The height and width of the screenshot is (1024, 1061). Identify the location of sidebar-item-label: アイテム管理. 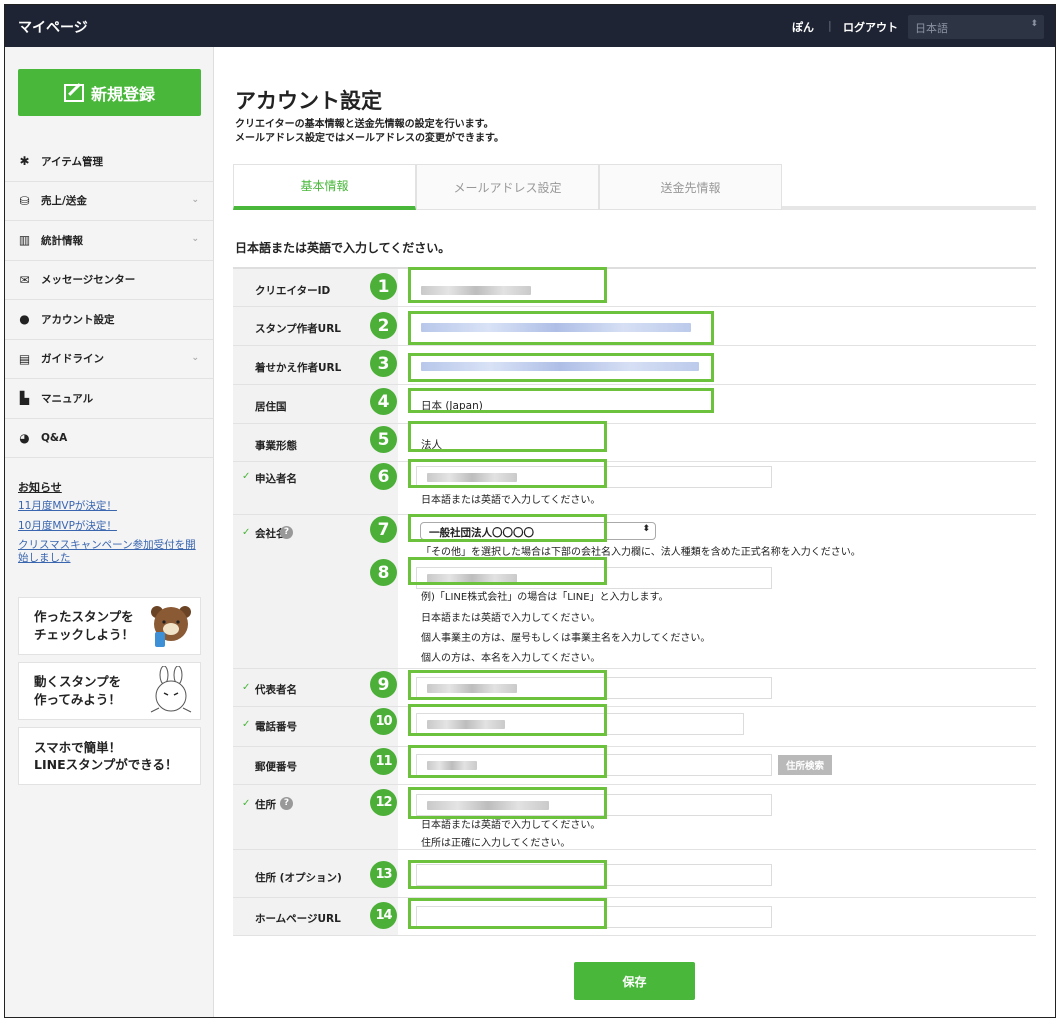
(72, 161).